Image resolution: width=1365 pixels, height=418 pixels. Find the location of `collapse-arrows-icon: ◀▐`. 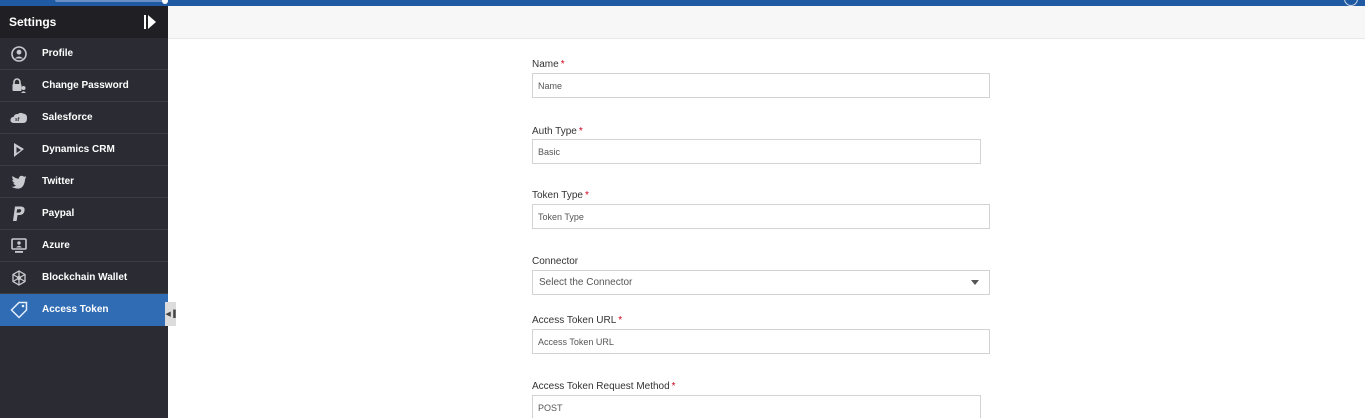

collapse-arrows-icon: ◀▐ is located at coordinates (170, 314).